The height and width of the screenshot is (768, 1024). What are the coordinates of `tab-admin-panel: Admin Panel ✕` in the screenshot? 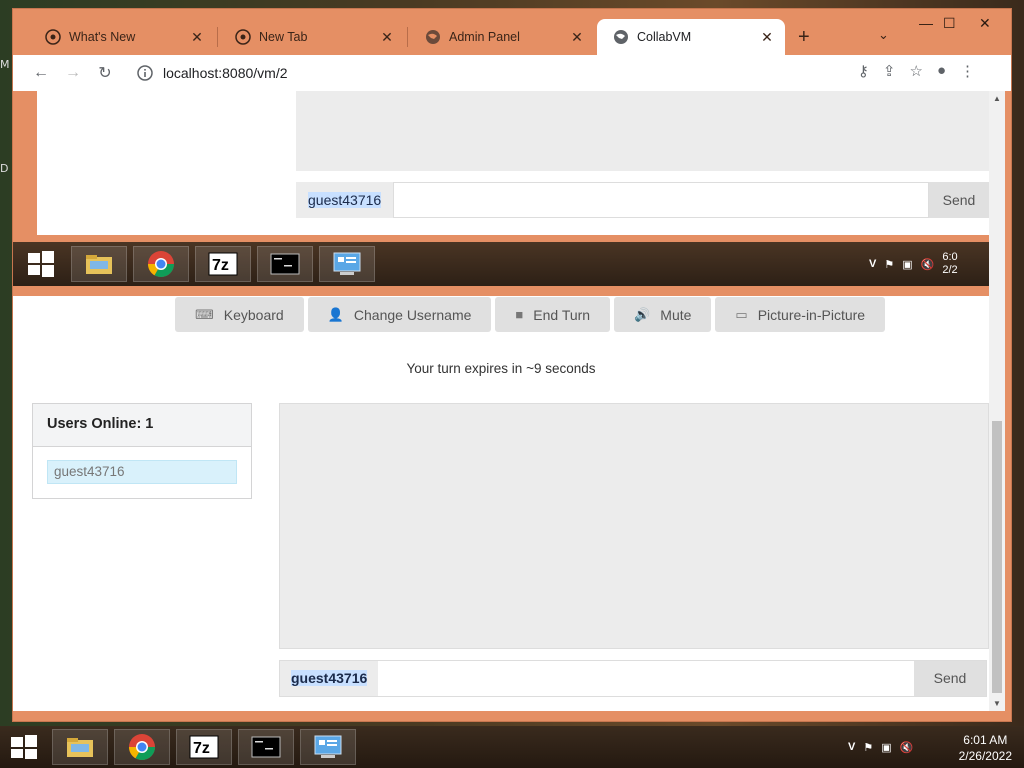 It's located at (502, 37).